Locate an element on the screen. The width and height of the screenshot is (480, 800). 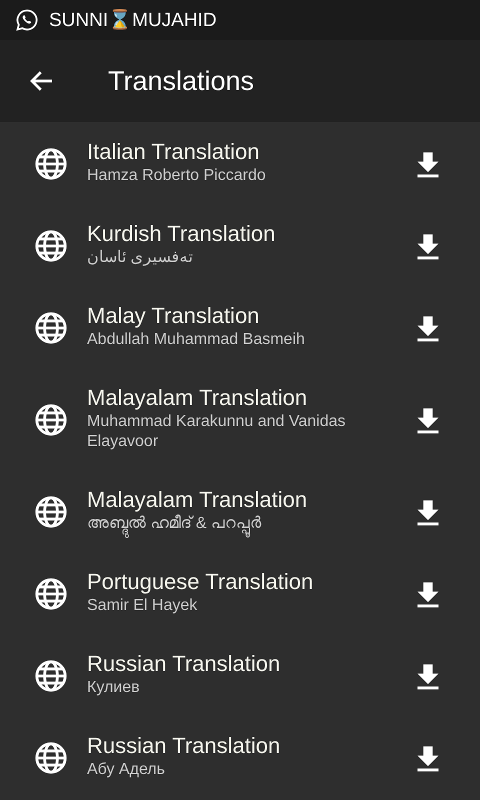
translation-author: അബ്ദുൽ ഹമീദ് & പറപ്പൂർ is located at coordinates (240, 524).